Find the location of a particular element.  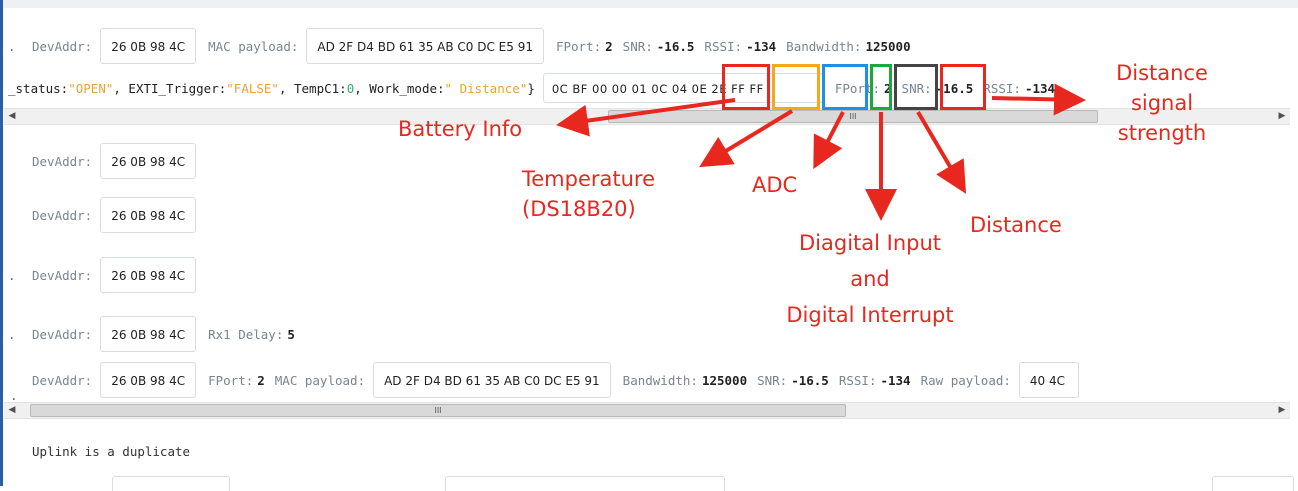

battery-highlight-box is located at coordinates (746, 87).